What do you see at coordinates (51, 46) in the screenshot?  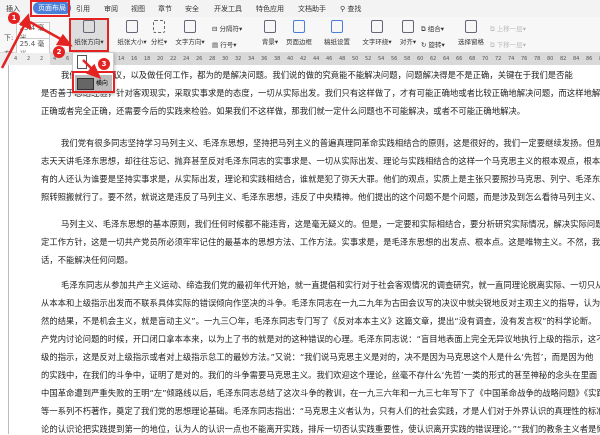 I see `annotation-arrows` at bounding box center [51, 46].